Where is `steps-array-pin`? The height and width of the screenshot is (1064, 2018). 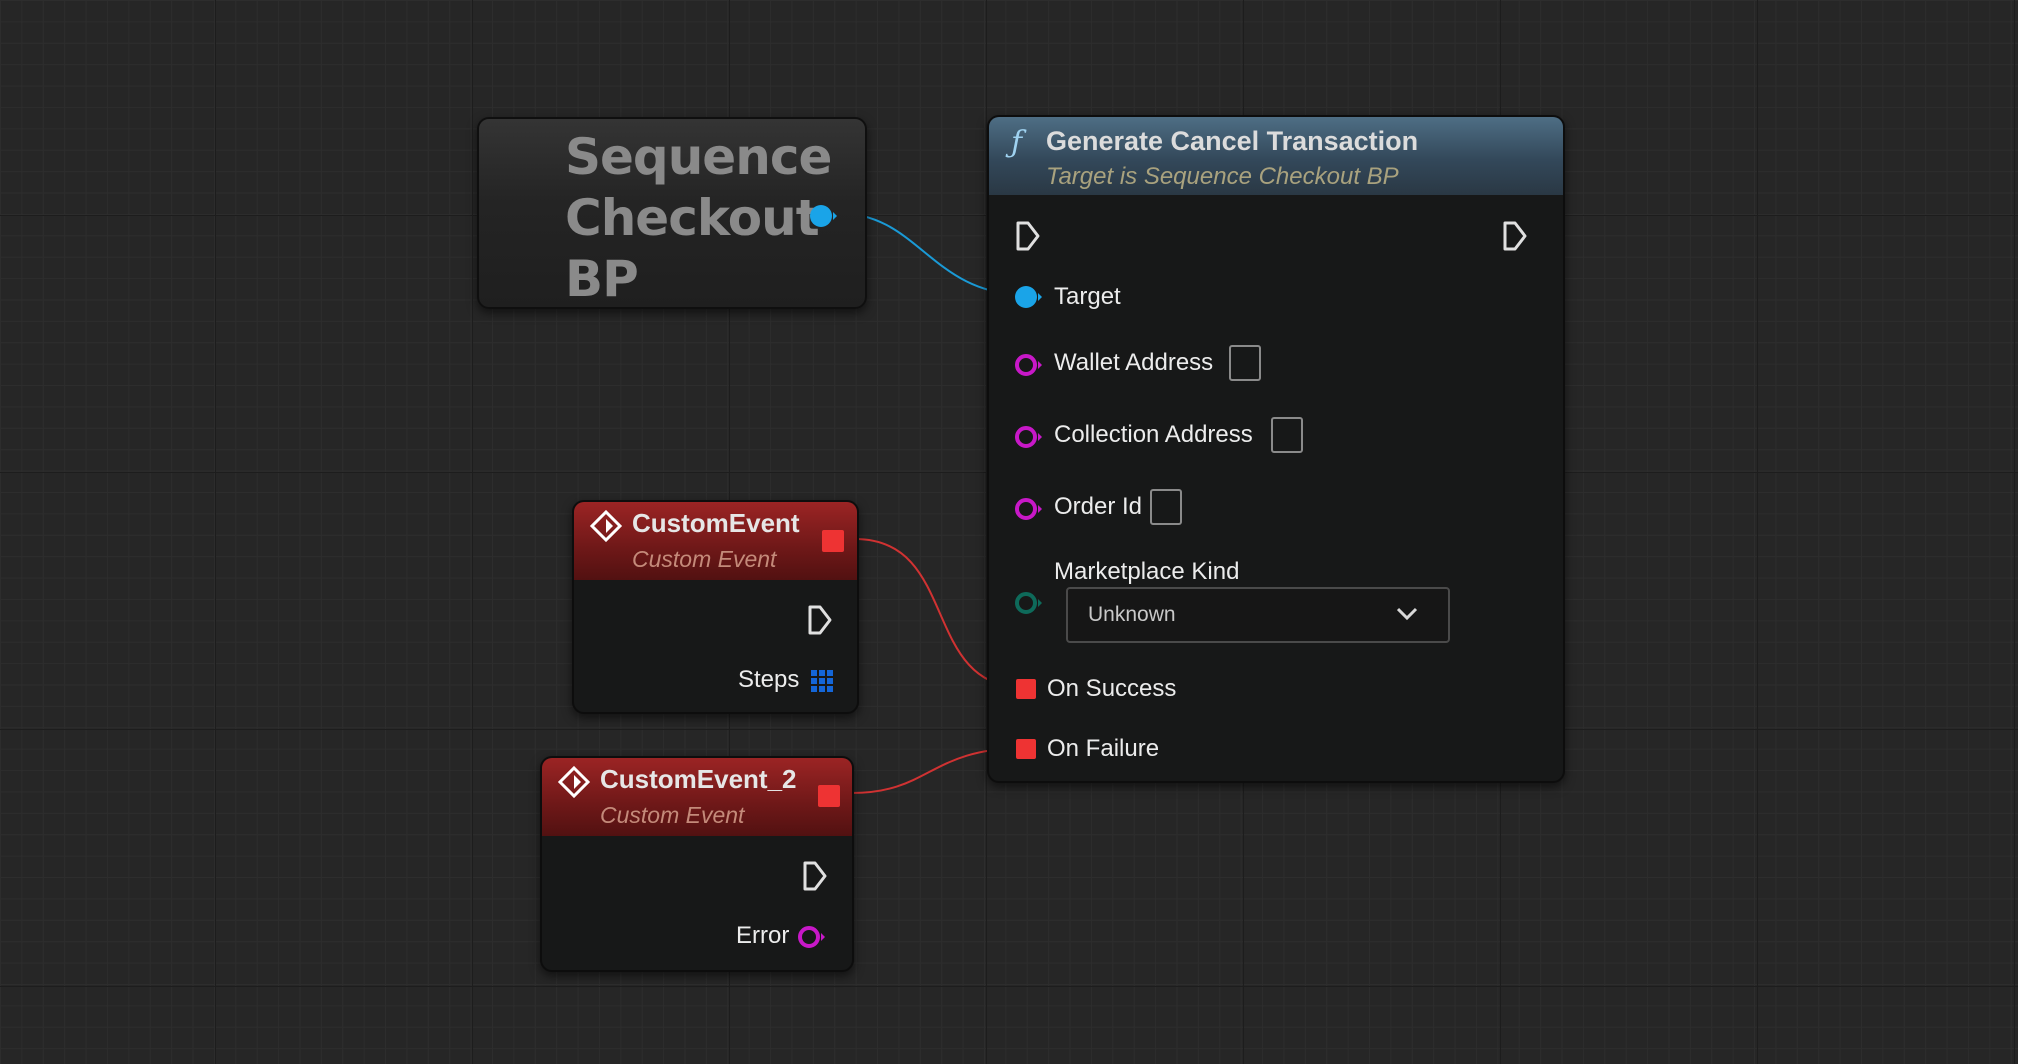 steps-array-pin is located at coordinates (822, 681).